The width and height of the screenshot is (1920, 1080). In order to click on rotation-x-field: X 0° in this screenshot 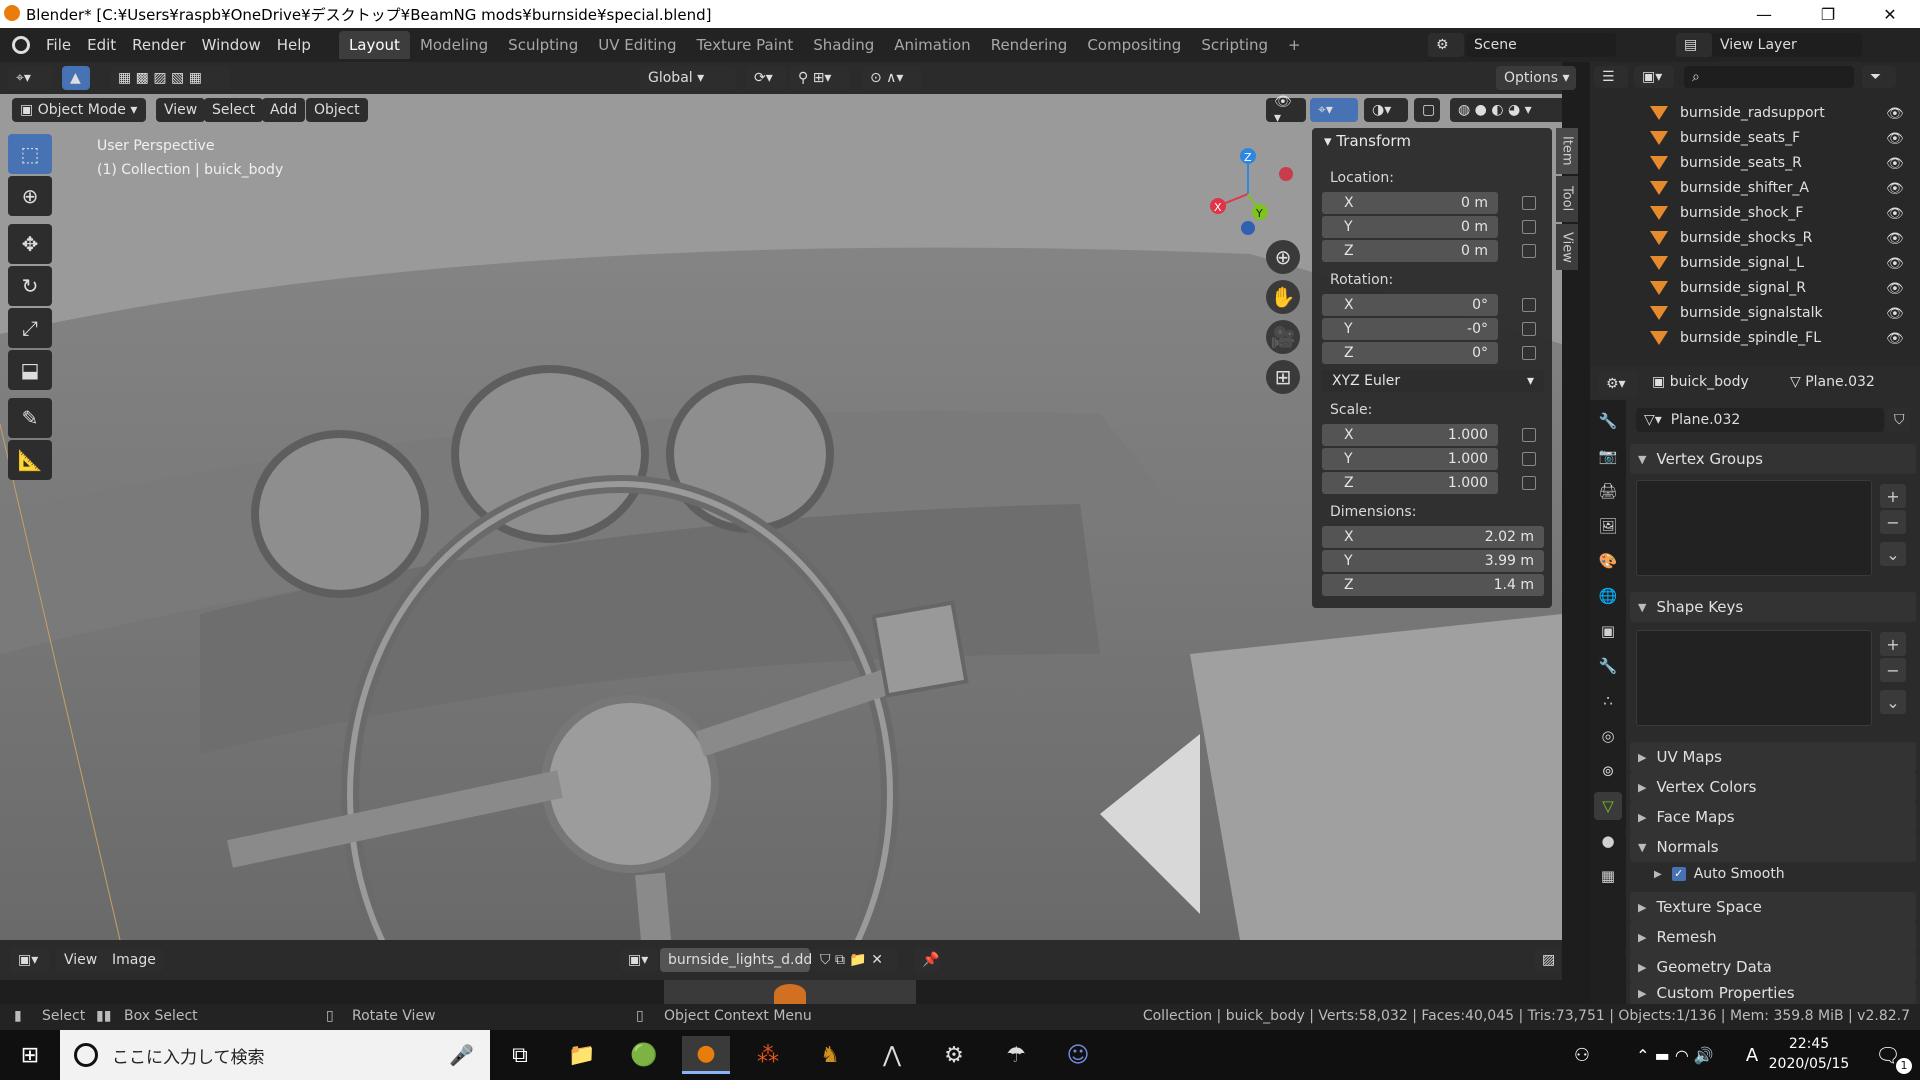, I will do `click(1410, 305)`.